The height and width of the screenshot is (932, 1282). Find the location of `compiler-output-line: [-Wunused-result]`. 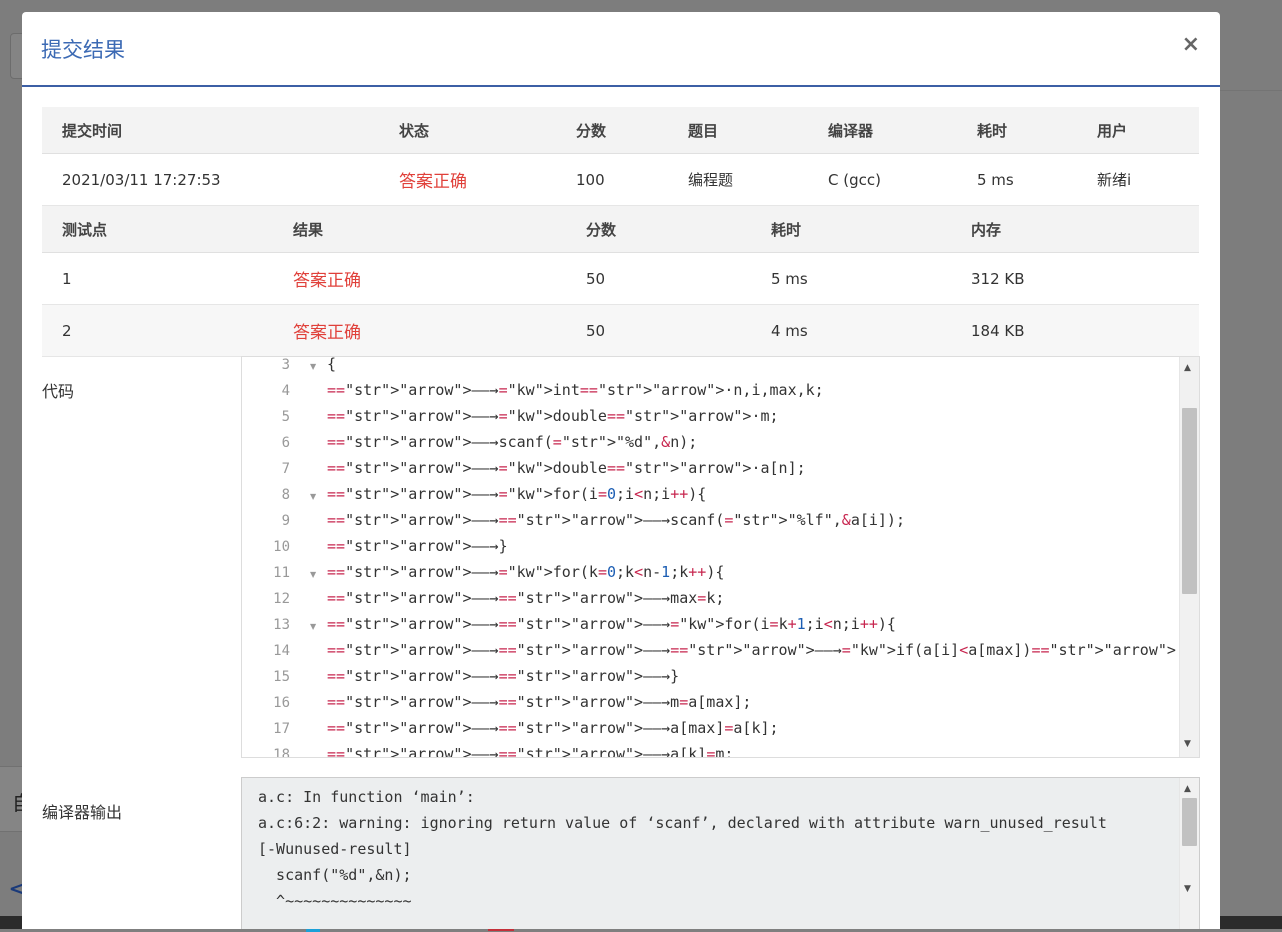

compiler-output-line: [-Wunused-result] is located at coordinates (335, 849).